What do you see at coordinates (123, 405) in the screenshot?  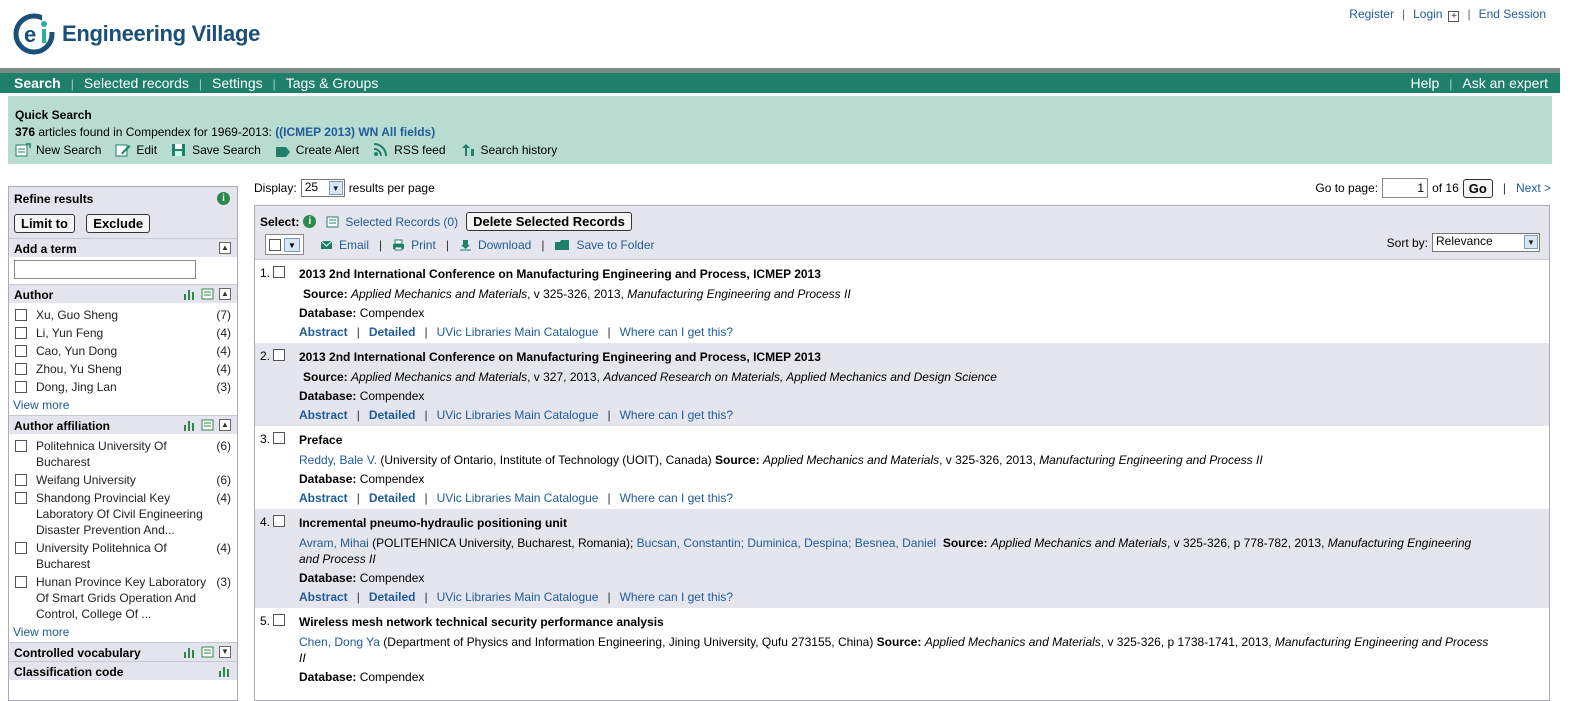 I see `author-view-more-link: View more` at bounding box center [123, 405].